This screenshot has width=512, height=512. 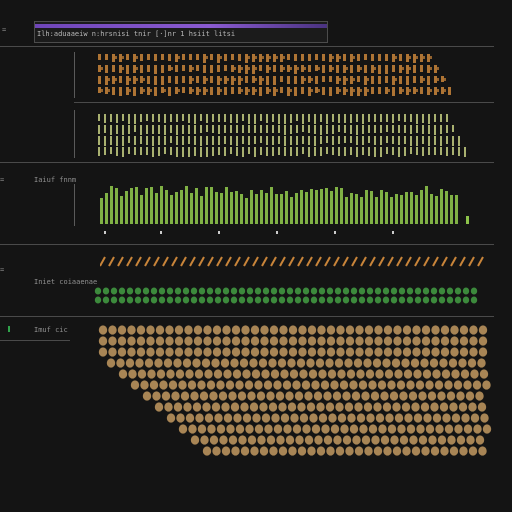 I want to click on strip-3-graphic, so click(x=284, y=210).